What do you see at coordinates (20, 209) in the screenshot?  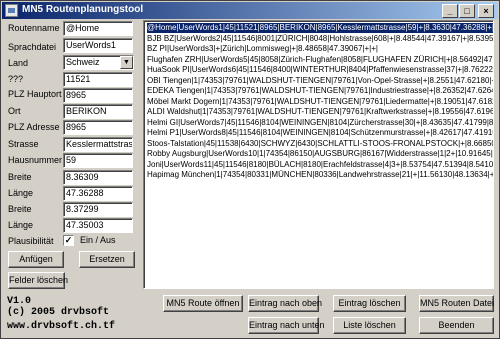 I see `breite2-label: Breite` at bounding box center [20, 209].